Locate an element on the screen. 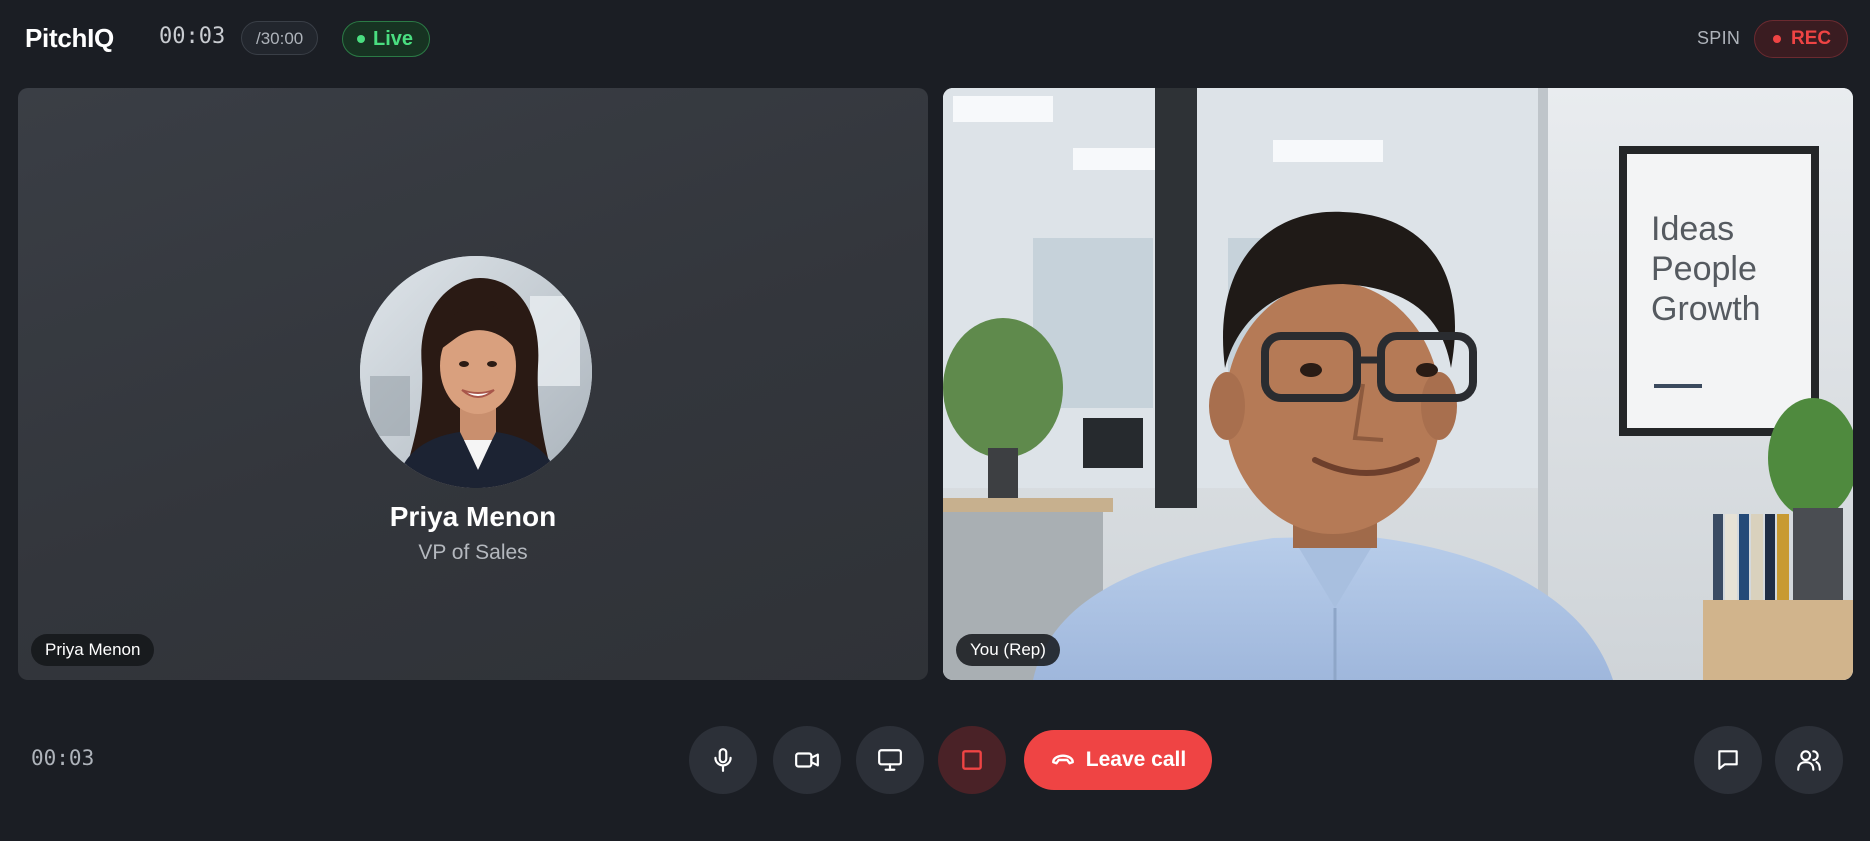  screen-share-icon is located at coordinates (890, 760).